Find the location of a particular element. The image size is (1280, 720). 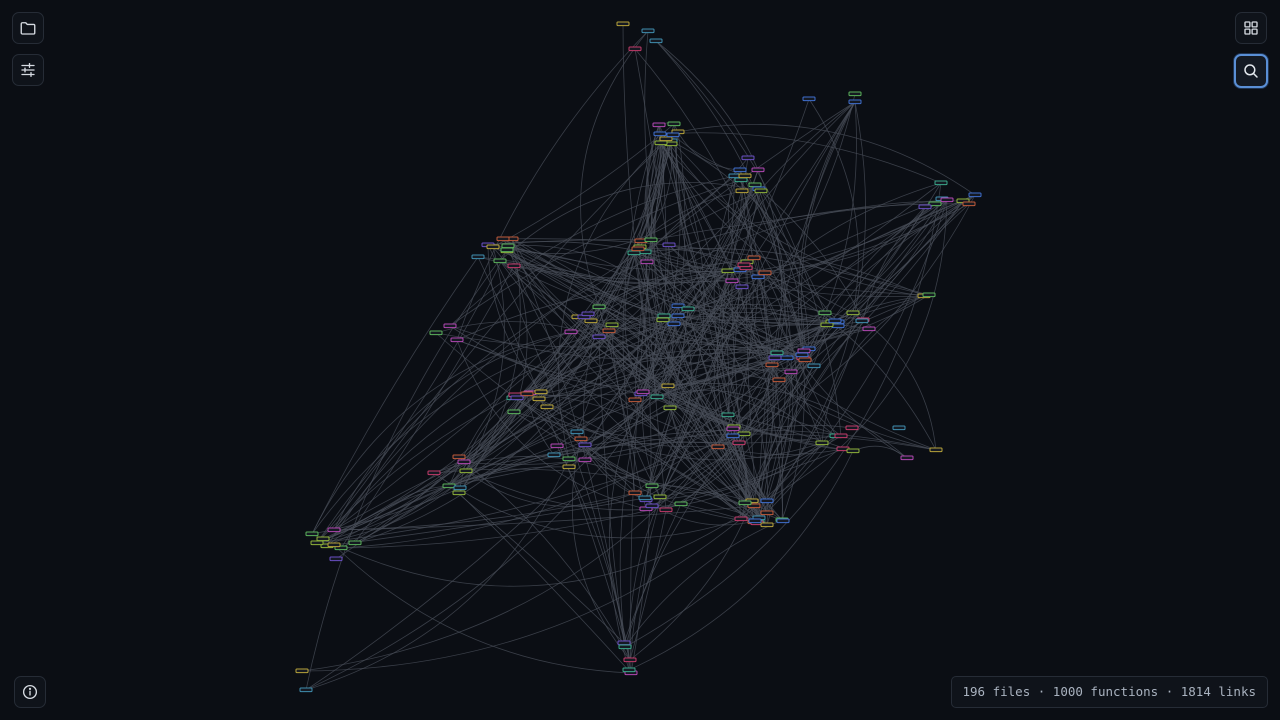

layout-grid-button is located at coordinates (1251, 28).